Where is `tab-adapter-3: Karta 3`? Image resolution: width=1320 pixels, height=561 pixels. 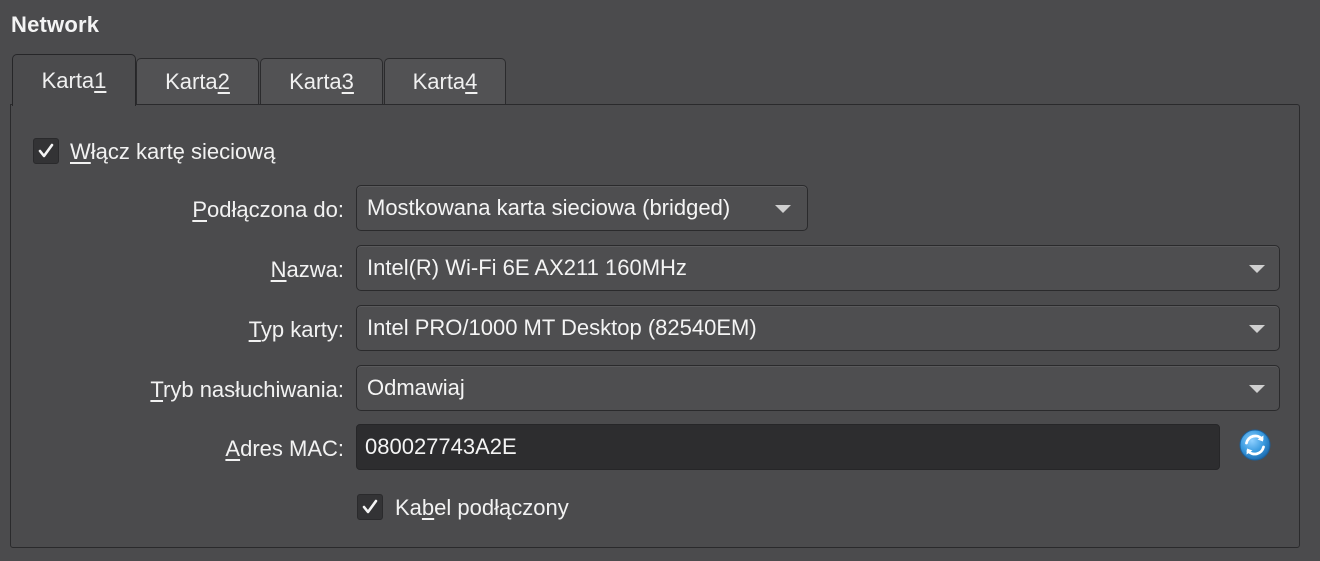 tab-adapter-3: Karta 3 is located at coordinates (321, 81).